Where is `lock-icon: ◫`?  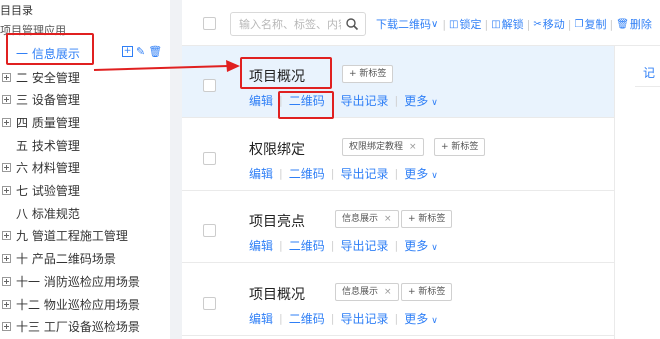 lock-icon: ◫ is located at coordinates (454, 24).